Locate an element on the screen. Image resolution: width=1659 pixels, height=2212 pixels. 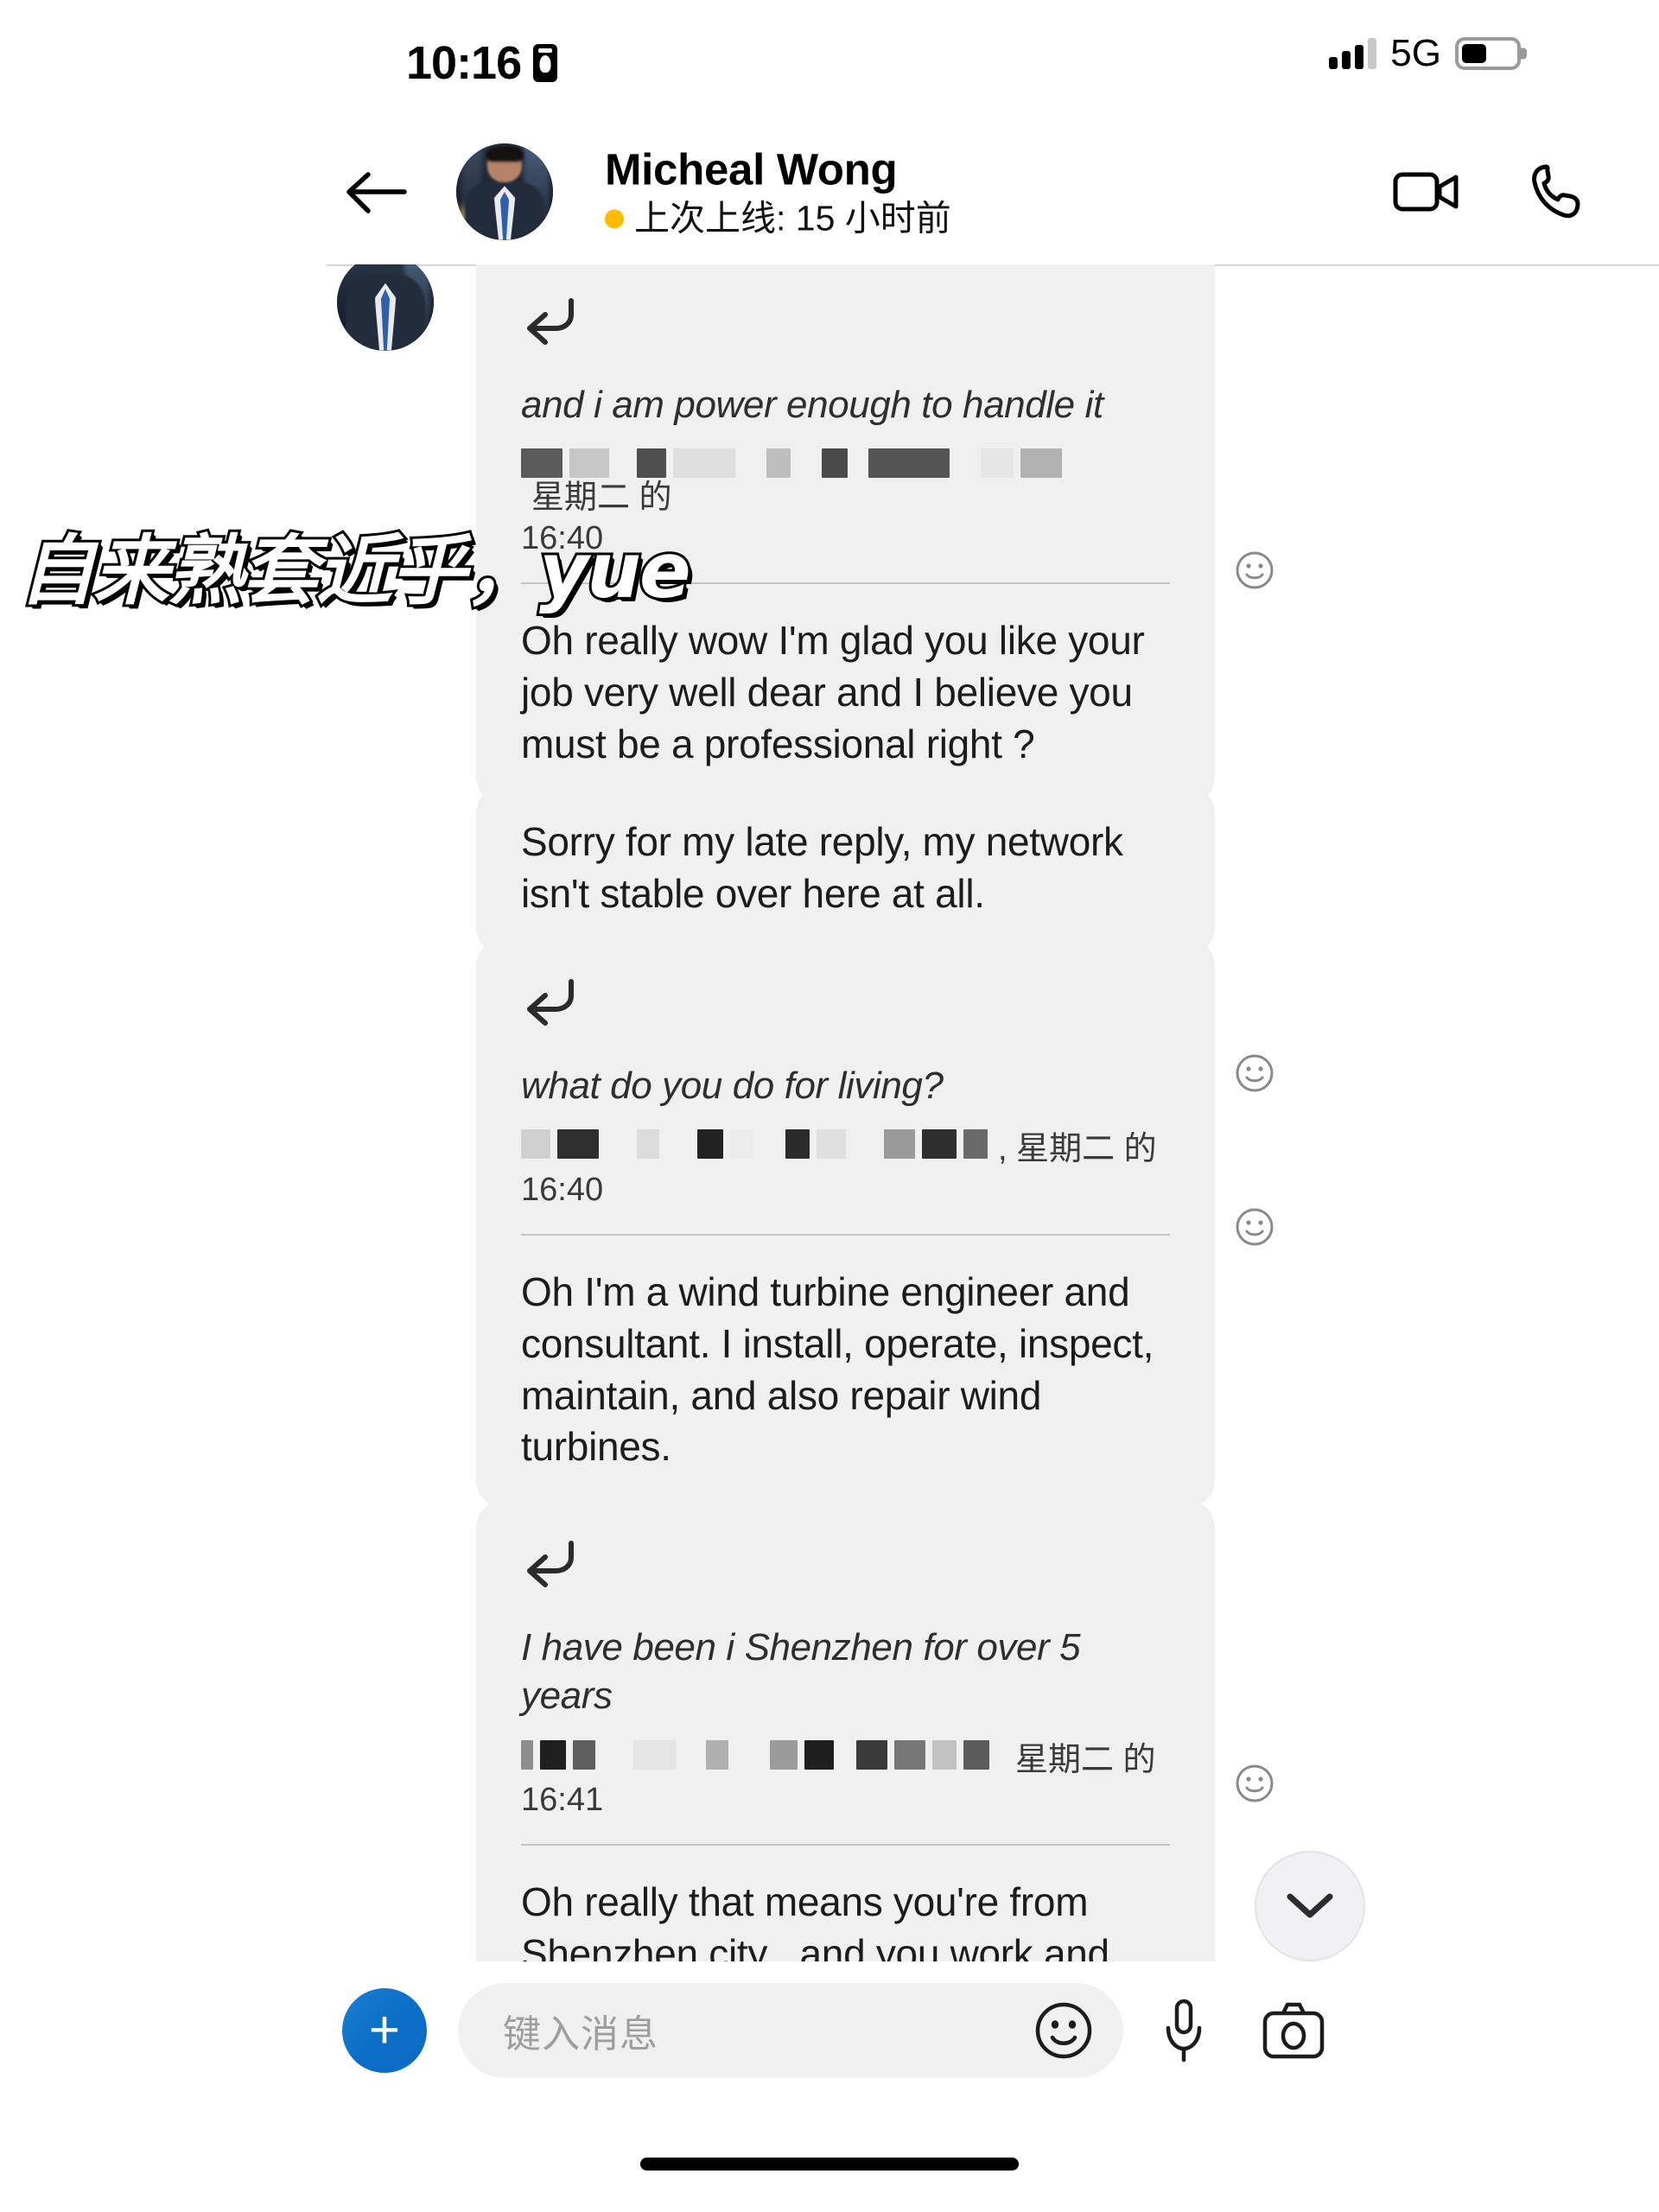
message-input-field: 键入消息 is located at coordinates (790, 2030).